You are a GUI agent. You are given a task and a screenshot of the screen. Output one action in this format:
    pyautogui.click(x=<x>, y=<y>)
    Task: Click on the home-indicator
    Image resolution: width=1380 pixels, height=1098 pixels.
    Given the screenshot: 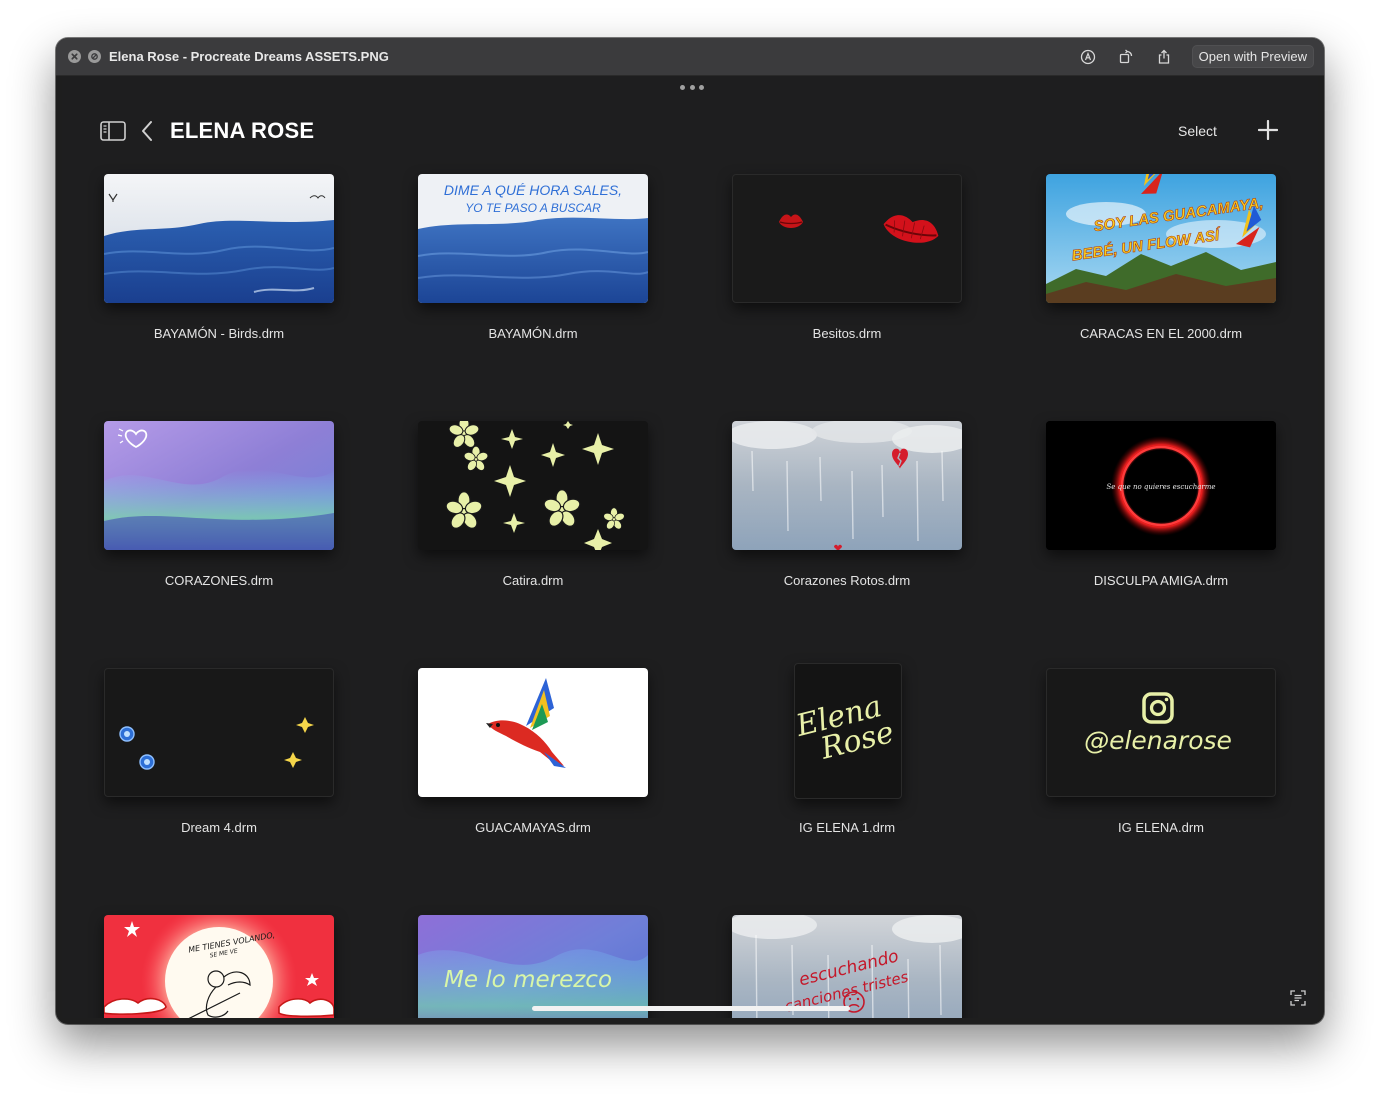 What is the action you would take?
    pyautogui.click(x=691, y=1008)
    